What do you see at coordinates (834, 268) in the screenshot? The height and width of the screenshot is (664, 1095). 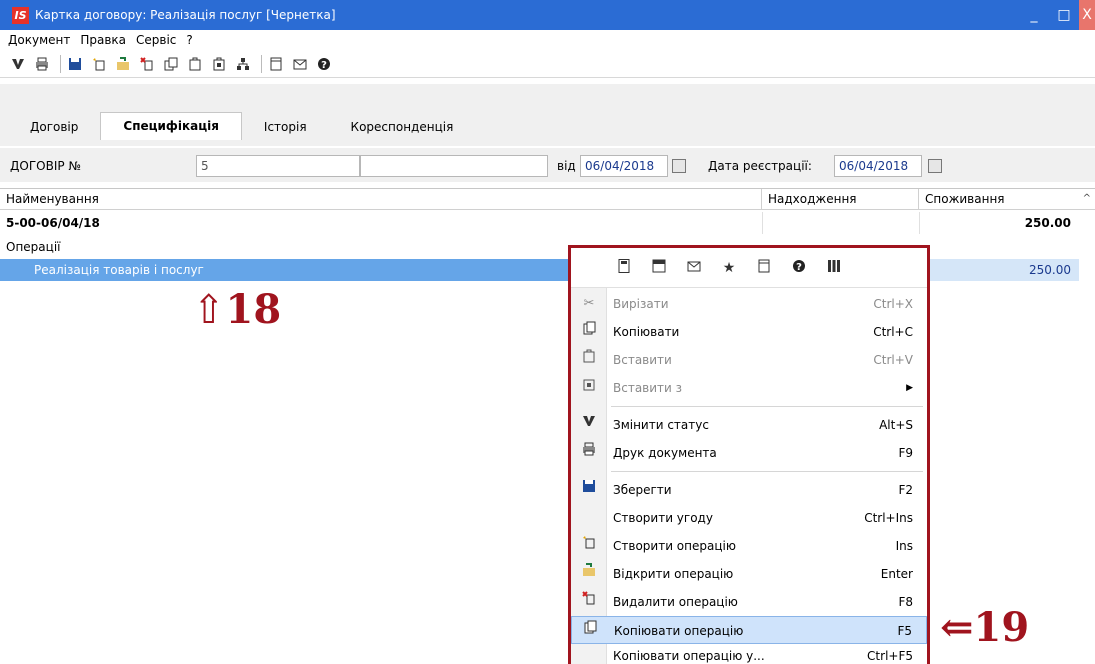 I see `columns-icon` at bounding box center [834, 268].